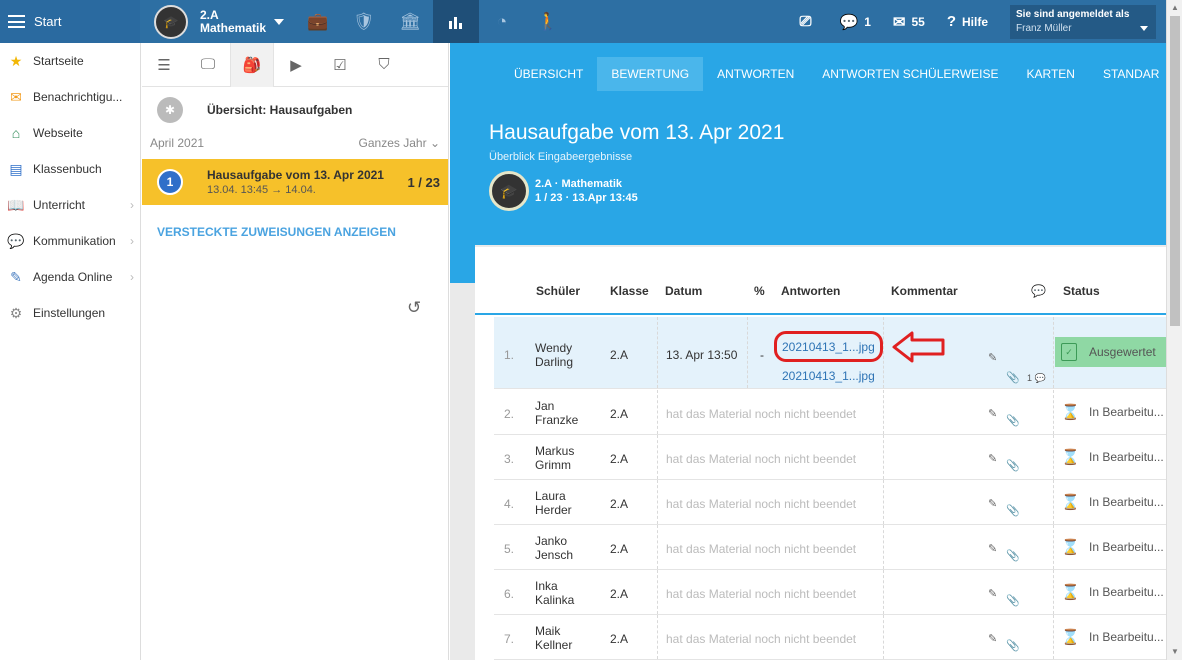  Describe the element at coordinates (1036, 378) in the screenshot. I see `comment-count: 1 💬` at that location.